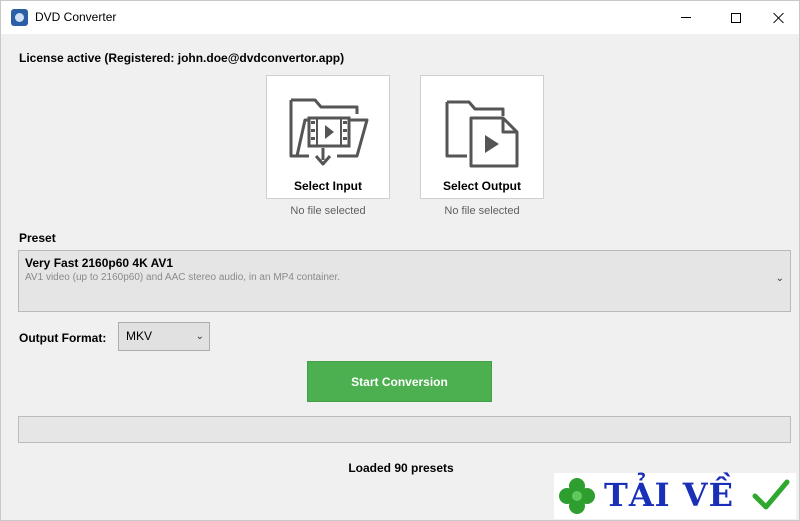 The height and width of the screenshot is (521, 800). I want to click on maximize-icon, so click(736, 17).